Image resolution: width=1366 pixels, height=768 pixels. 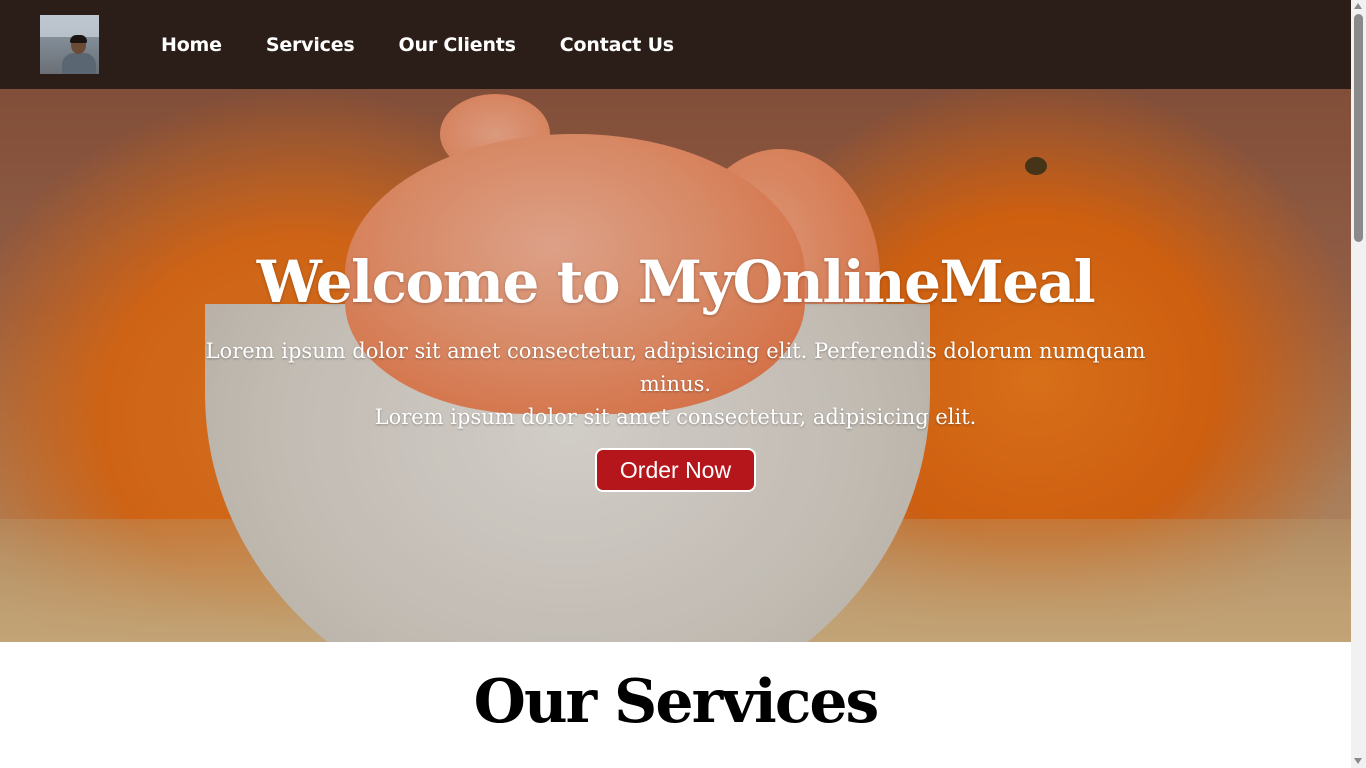 What do you see at coordinates (676, 702) in the screenshot?
I see `services-title: Our Services` at bounding box center [676, 702].